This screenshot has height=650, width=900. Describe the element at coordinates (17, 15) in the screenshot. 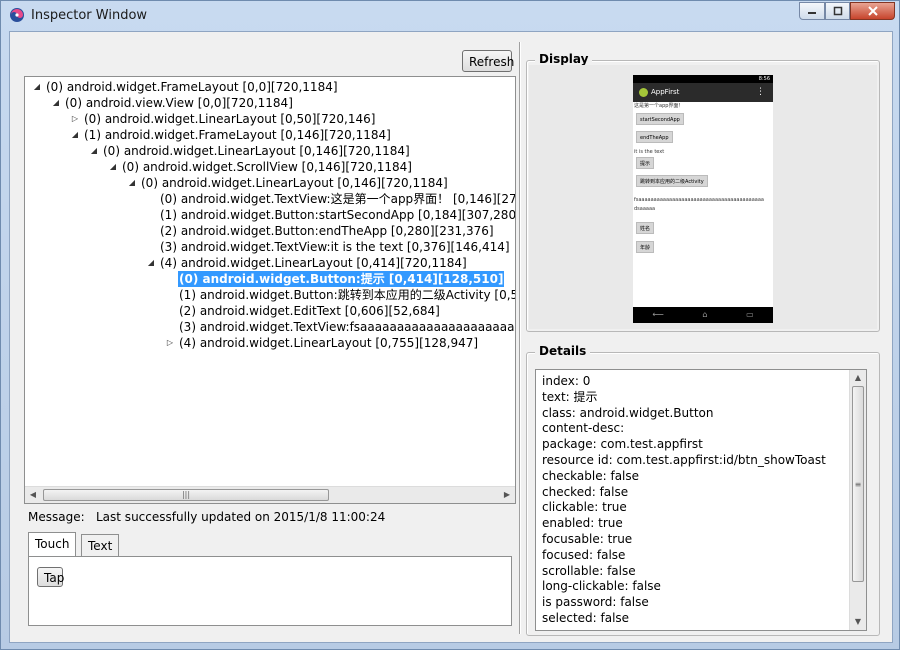

I see `app-swirl-icon` at that location.